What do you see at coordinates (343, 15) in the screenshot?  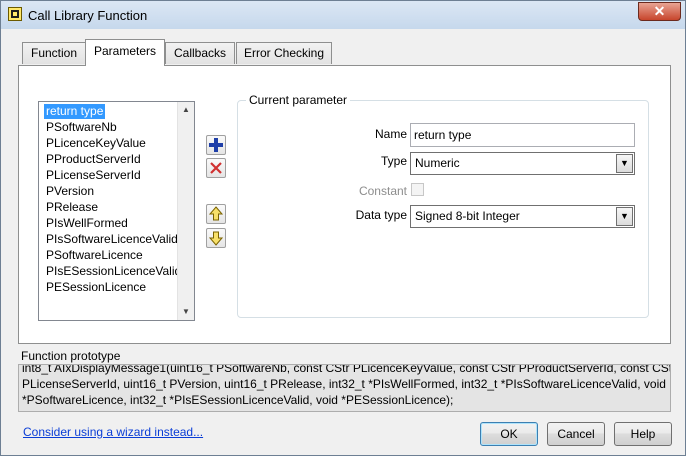 I see `title-bar: Call Library Function ✕` at bounding box center [343, 15].